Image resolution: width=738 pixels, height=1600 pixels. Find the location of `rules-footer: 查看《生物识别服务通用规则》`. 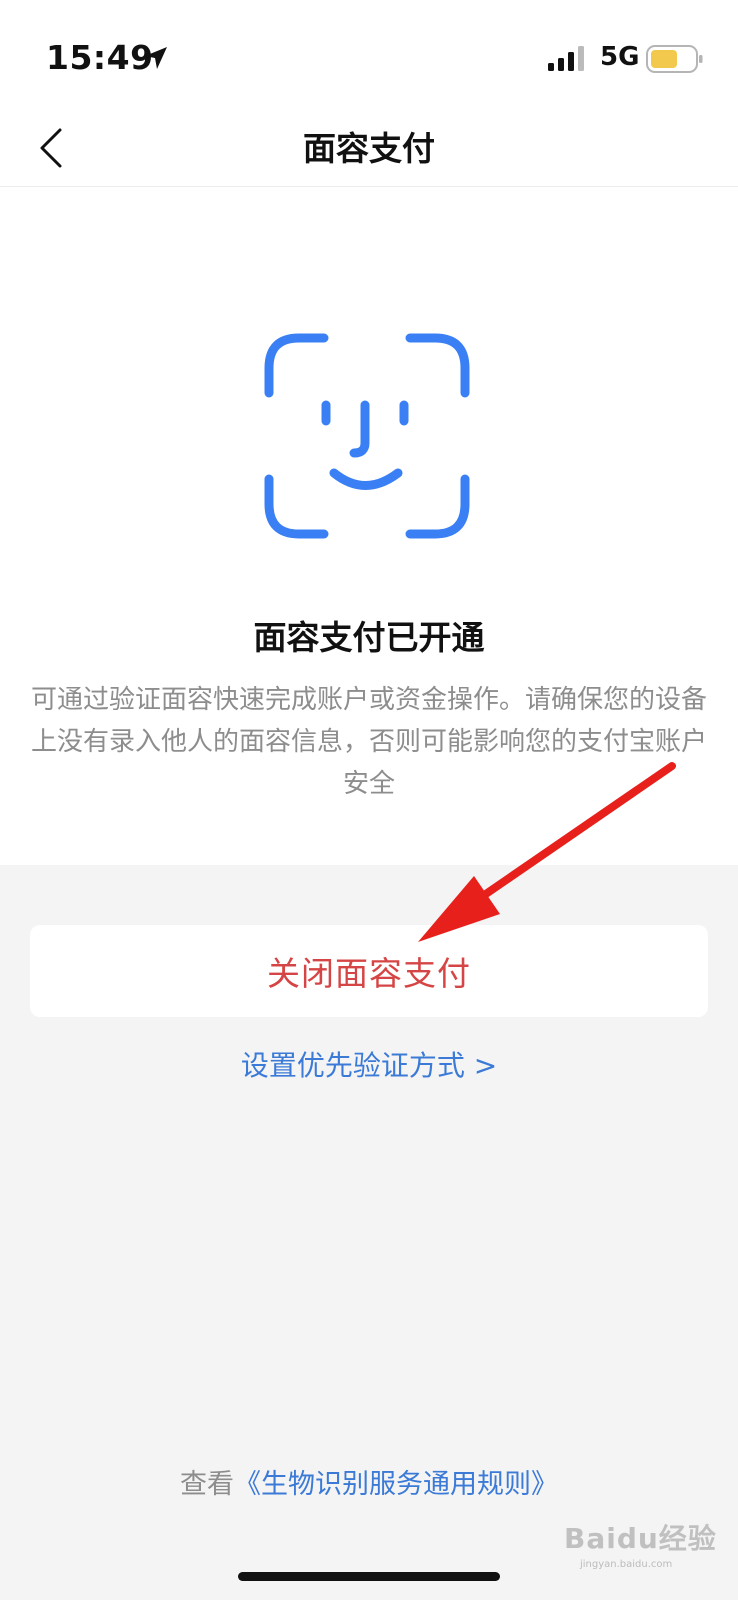

rules-footer: 查看《生物识别服务通用规则》 is located at coordinates (369, 1481).